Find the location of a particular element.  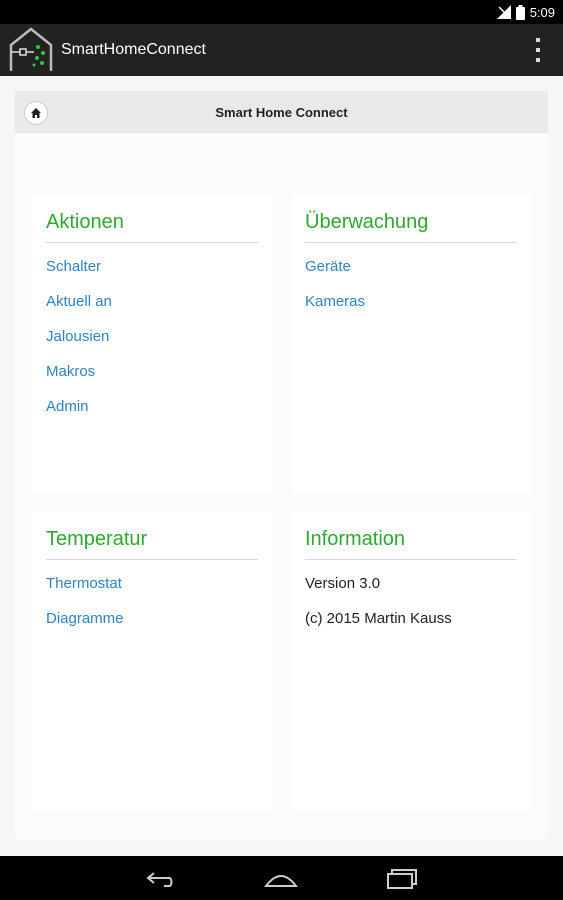

page-title: Smart Home Connect is located at coordinates (281, 112).